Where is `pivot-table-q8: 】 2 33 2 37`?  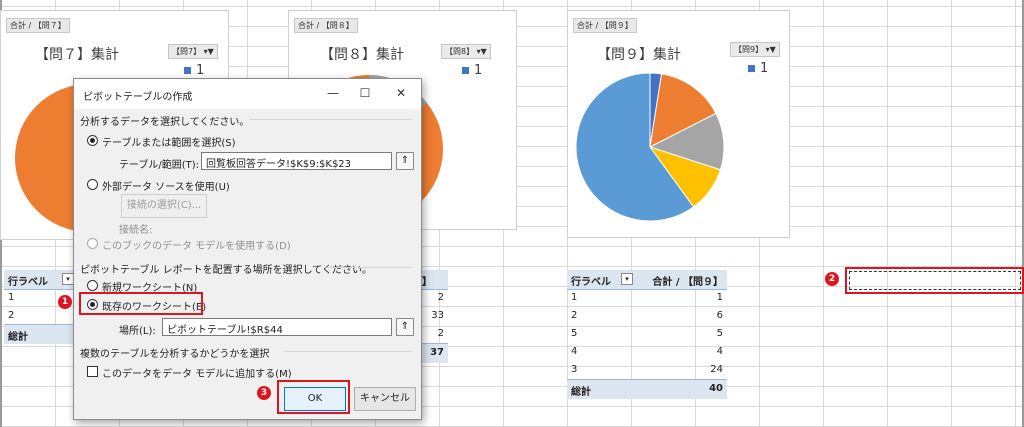 pivot-table-q8: 】 2 33 2 37 is located at coordinates (434, 316).